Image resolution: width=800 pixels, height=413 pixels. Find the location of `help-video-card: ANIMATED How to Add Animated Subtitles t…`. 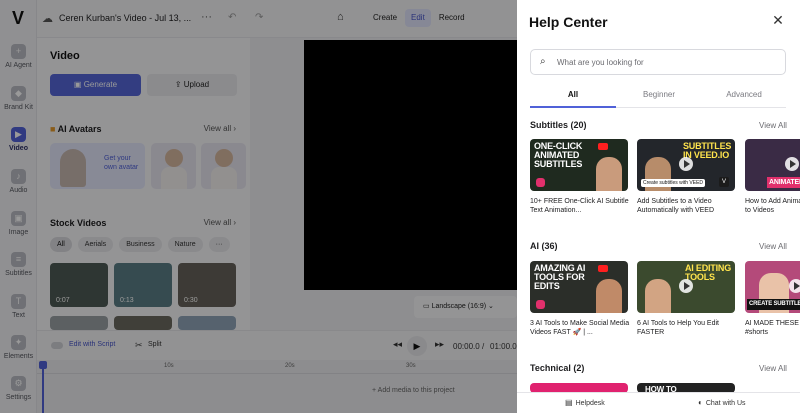

help-video-card: ANIMATED How to Add Animated Subtitles t… is located at coordinates (772, 177).